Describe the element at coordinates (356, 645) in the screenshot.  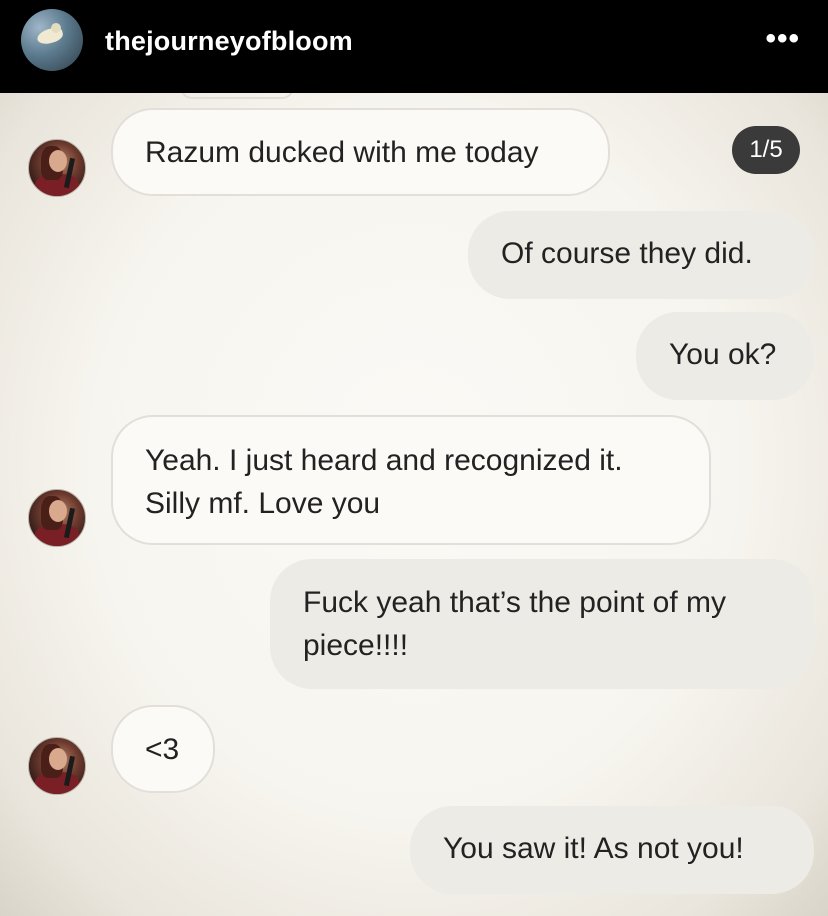
I see `message-text-line: piece!!!!` at that location.